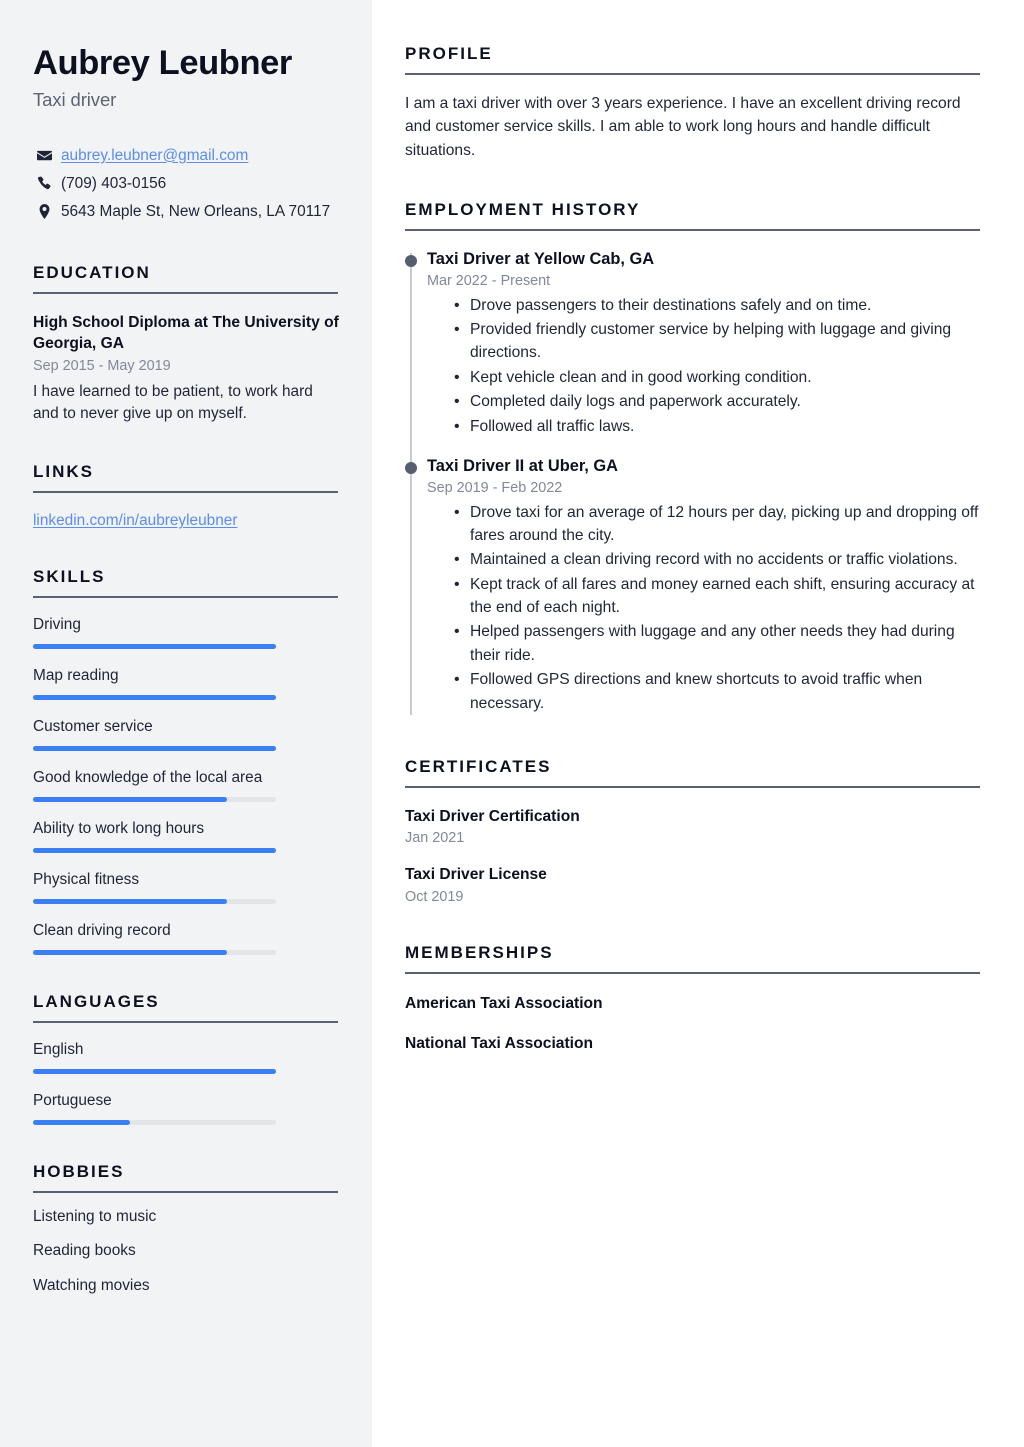 This screenshot has width=1024, height=1447. Describe the element at coordinates (79, 1172) in the screenshot. I see `hobbies-heading: HOBBIES` at that location.